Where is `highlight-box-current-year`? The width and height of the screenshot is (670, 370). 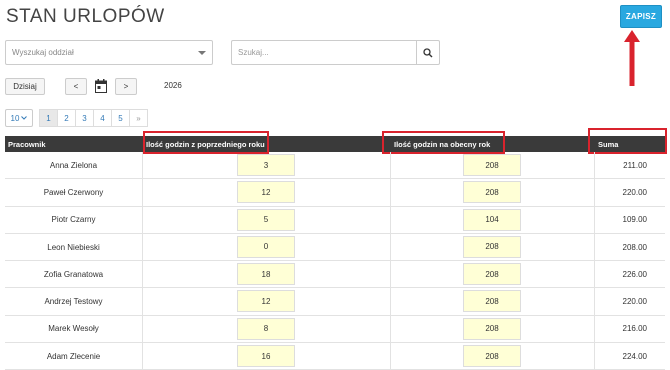 highlight-box-current-year is located at coordinates (443, 142).